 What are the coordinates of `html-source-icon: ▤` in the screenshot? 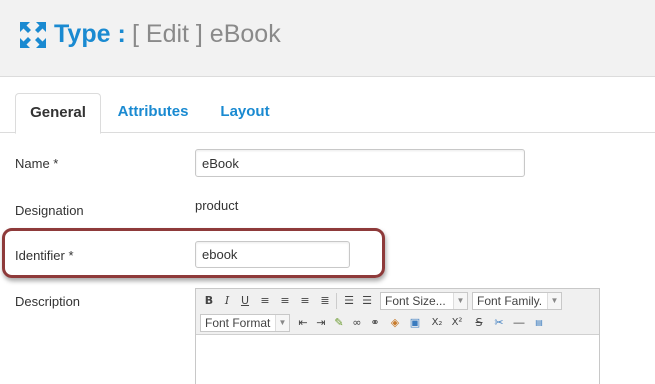 It's located at (539, 323).